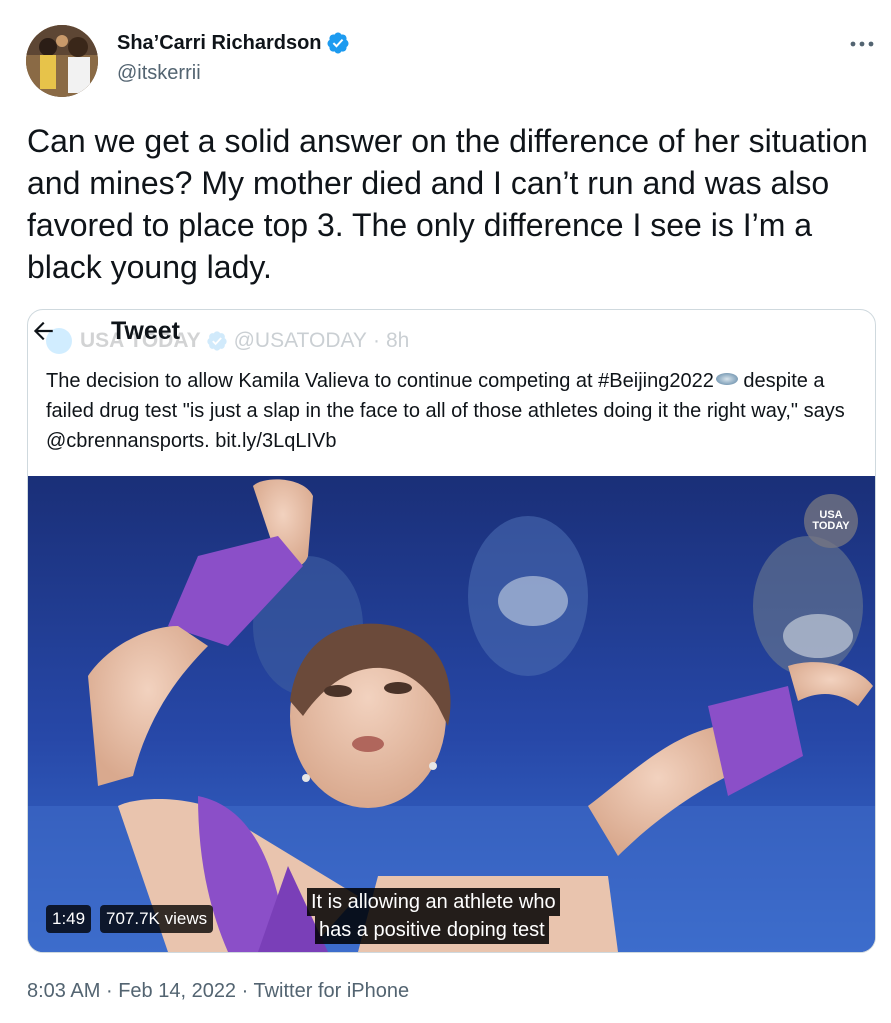 Image resolution: width=891 pixels, height=1023 pixels. Describe the element at coordinates (726, 379) in the screenshot. I see `beijing-hashflag-icon` at that location.